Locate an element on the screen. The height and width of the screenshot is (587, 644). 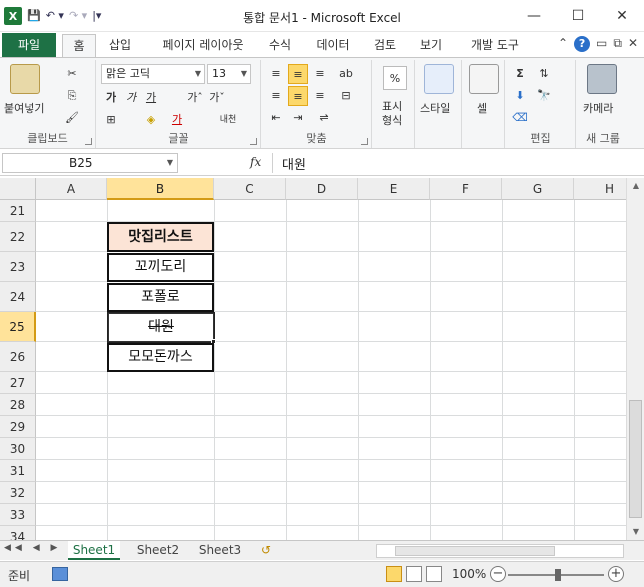
tab-review: 검토 is located at coordinates (385, 46).